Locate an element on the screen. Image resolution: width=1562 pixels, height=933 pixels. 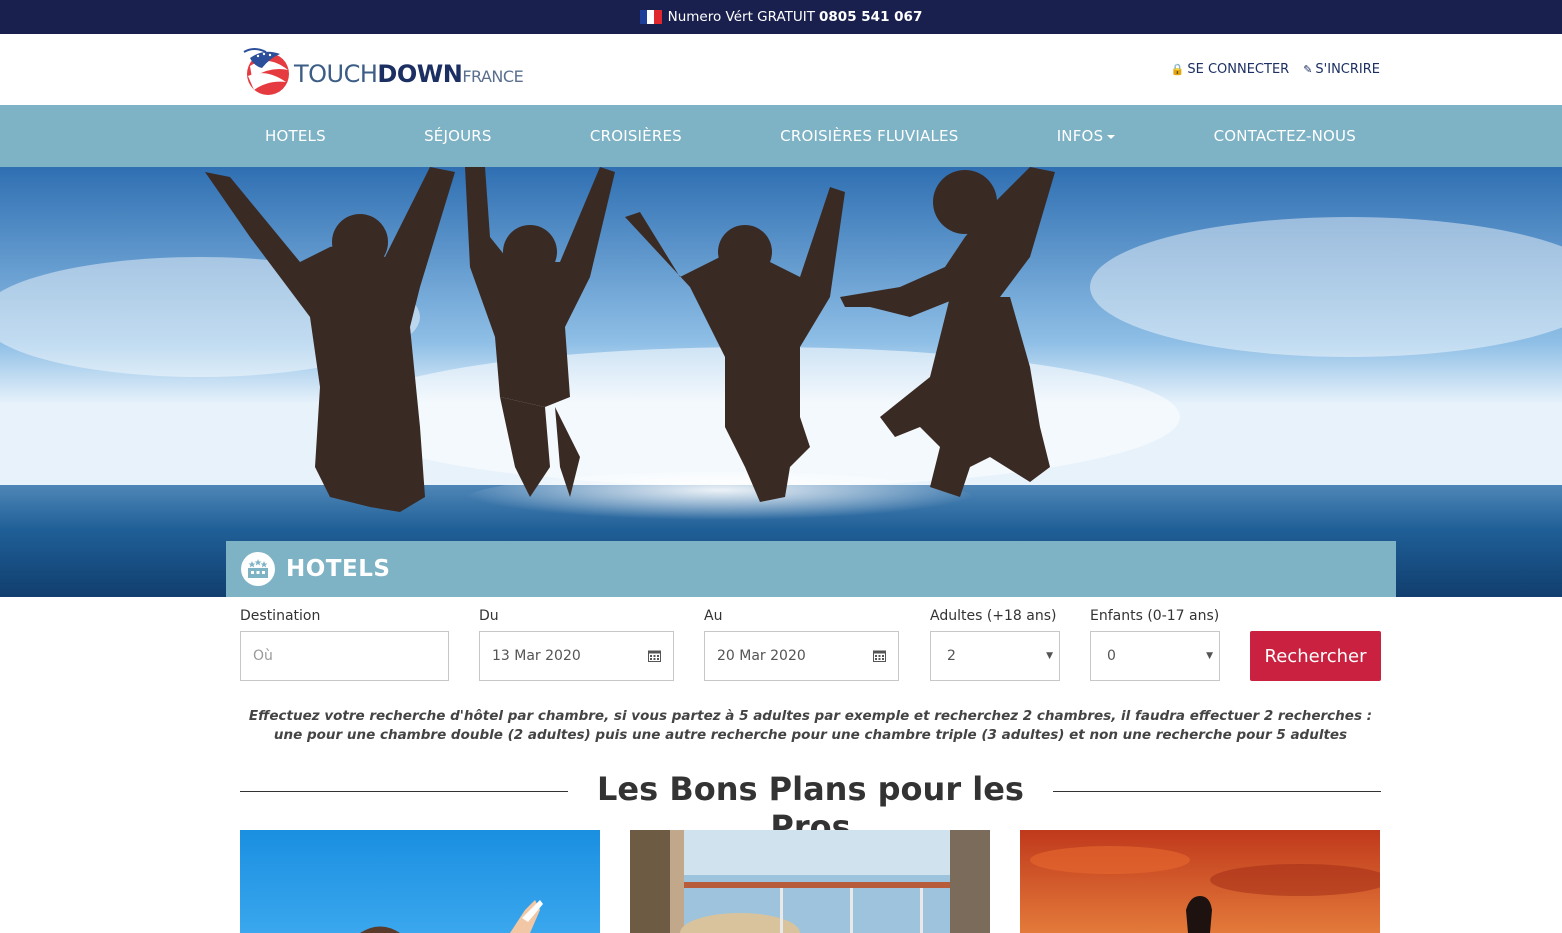
logo-word-france: FRANCE is located at coordinates (493, 76).